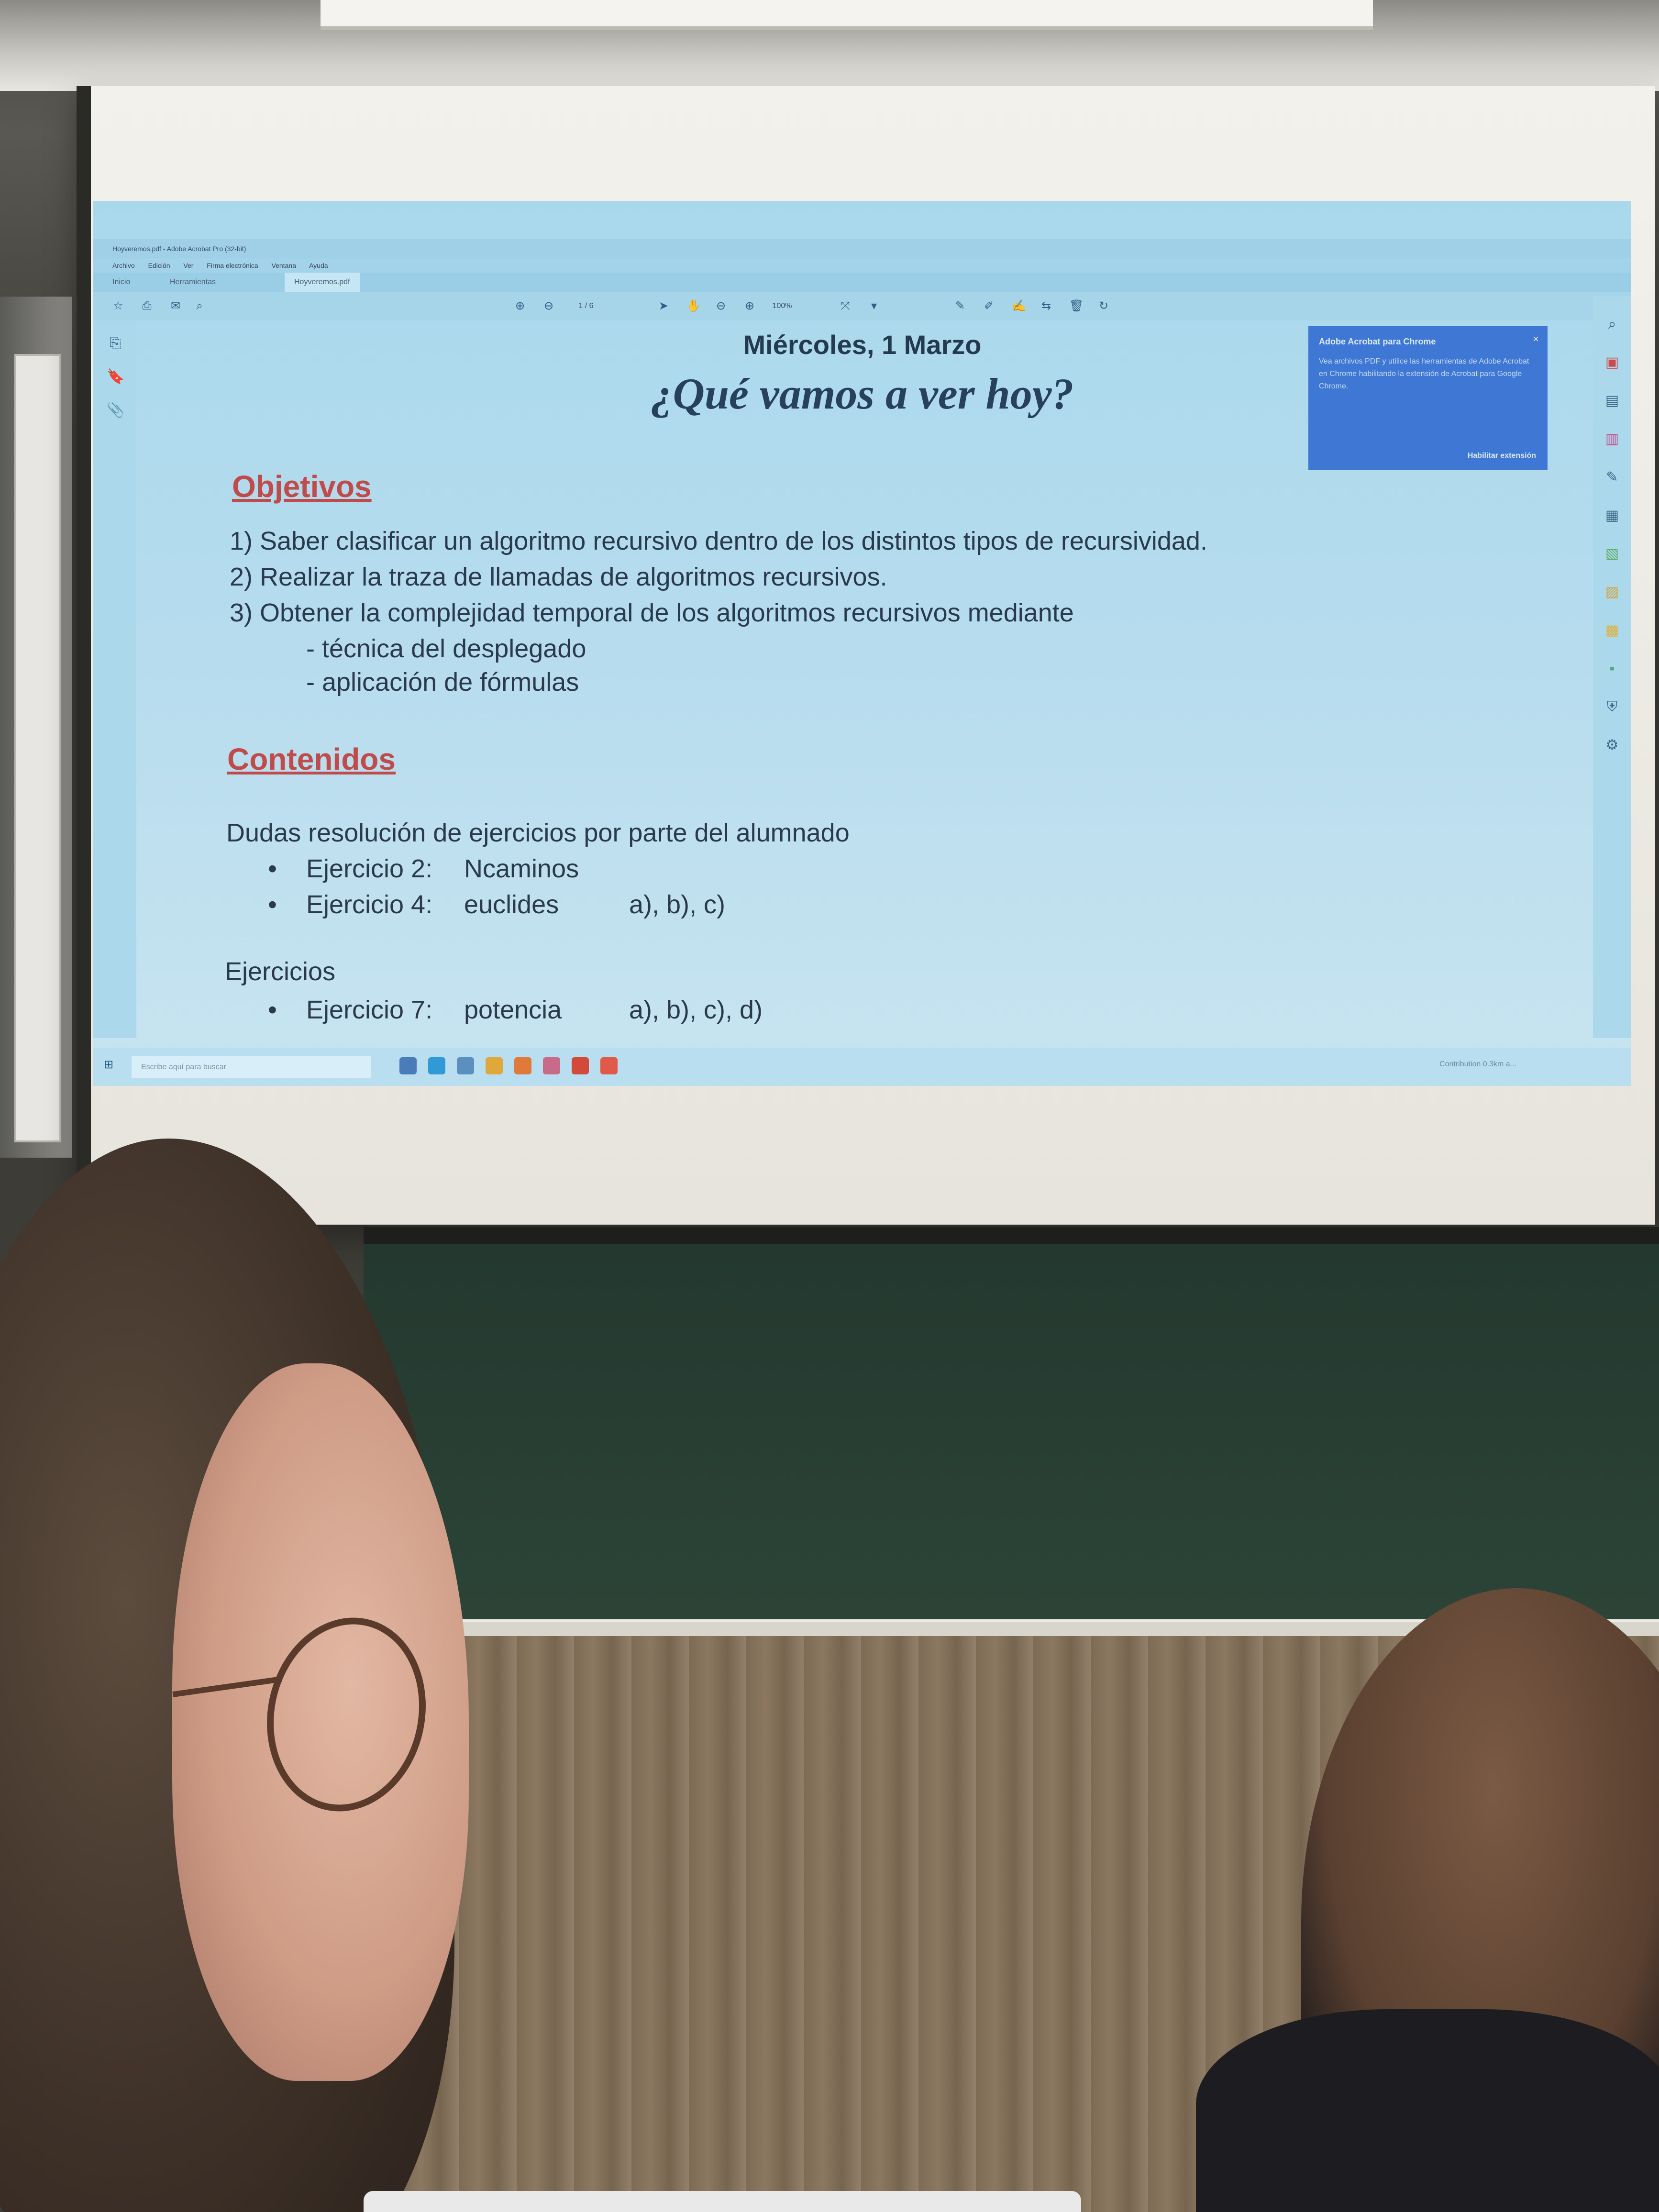 The height and width of the screenshot is (2212, 1659). I want to click on wall-panel, so click(37, 748).